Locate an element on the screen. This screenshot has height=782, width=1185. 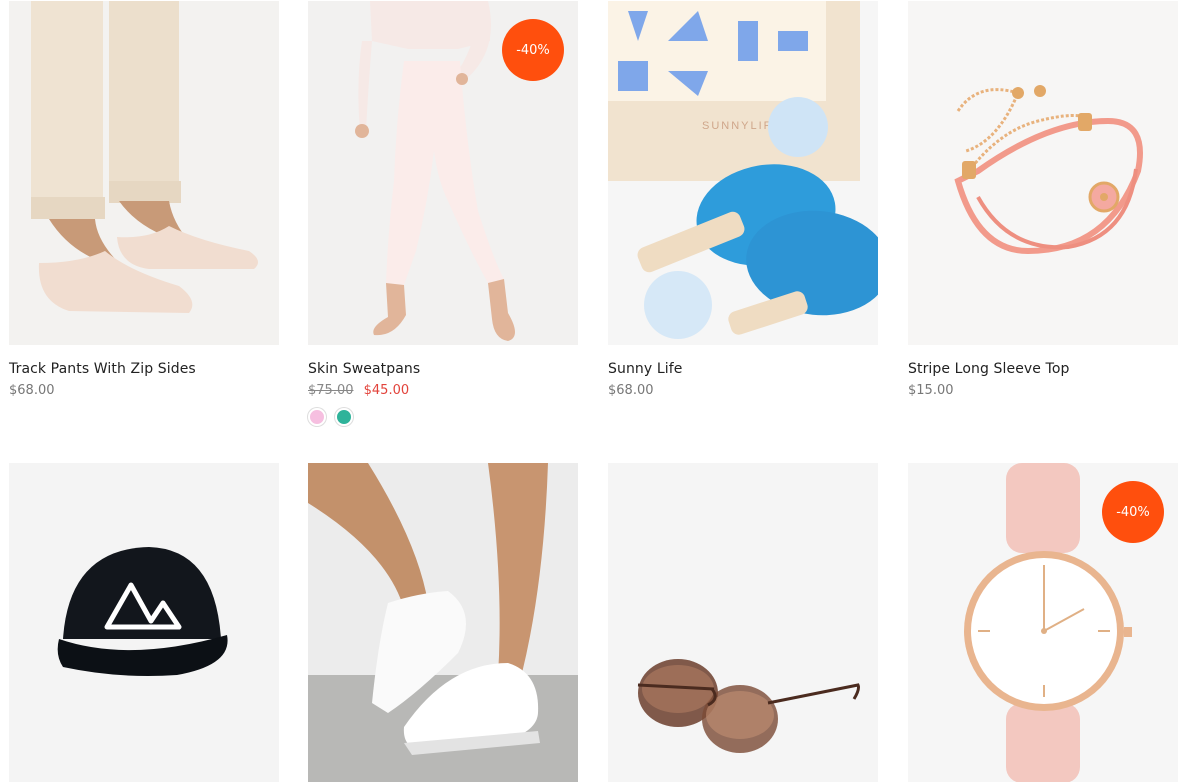
sale-price: $45.00 is located at coordinates (386, 390).